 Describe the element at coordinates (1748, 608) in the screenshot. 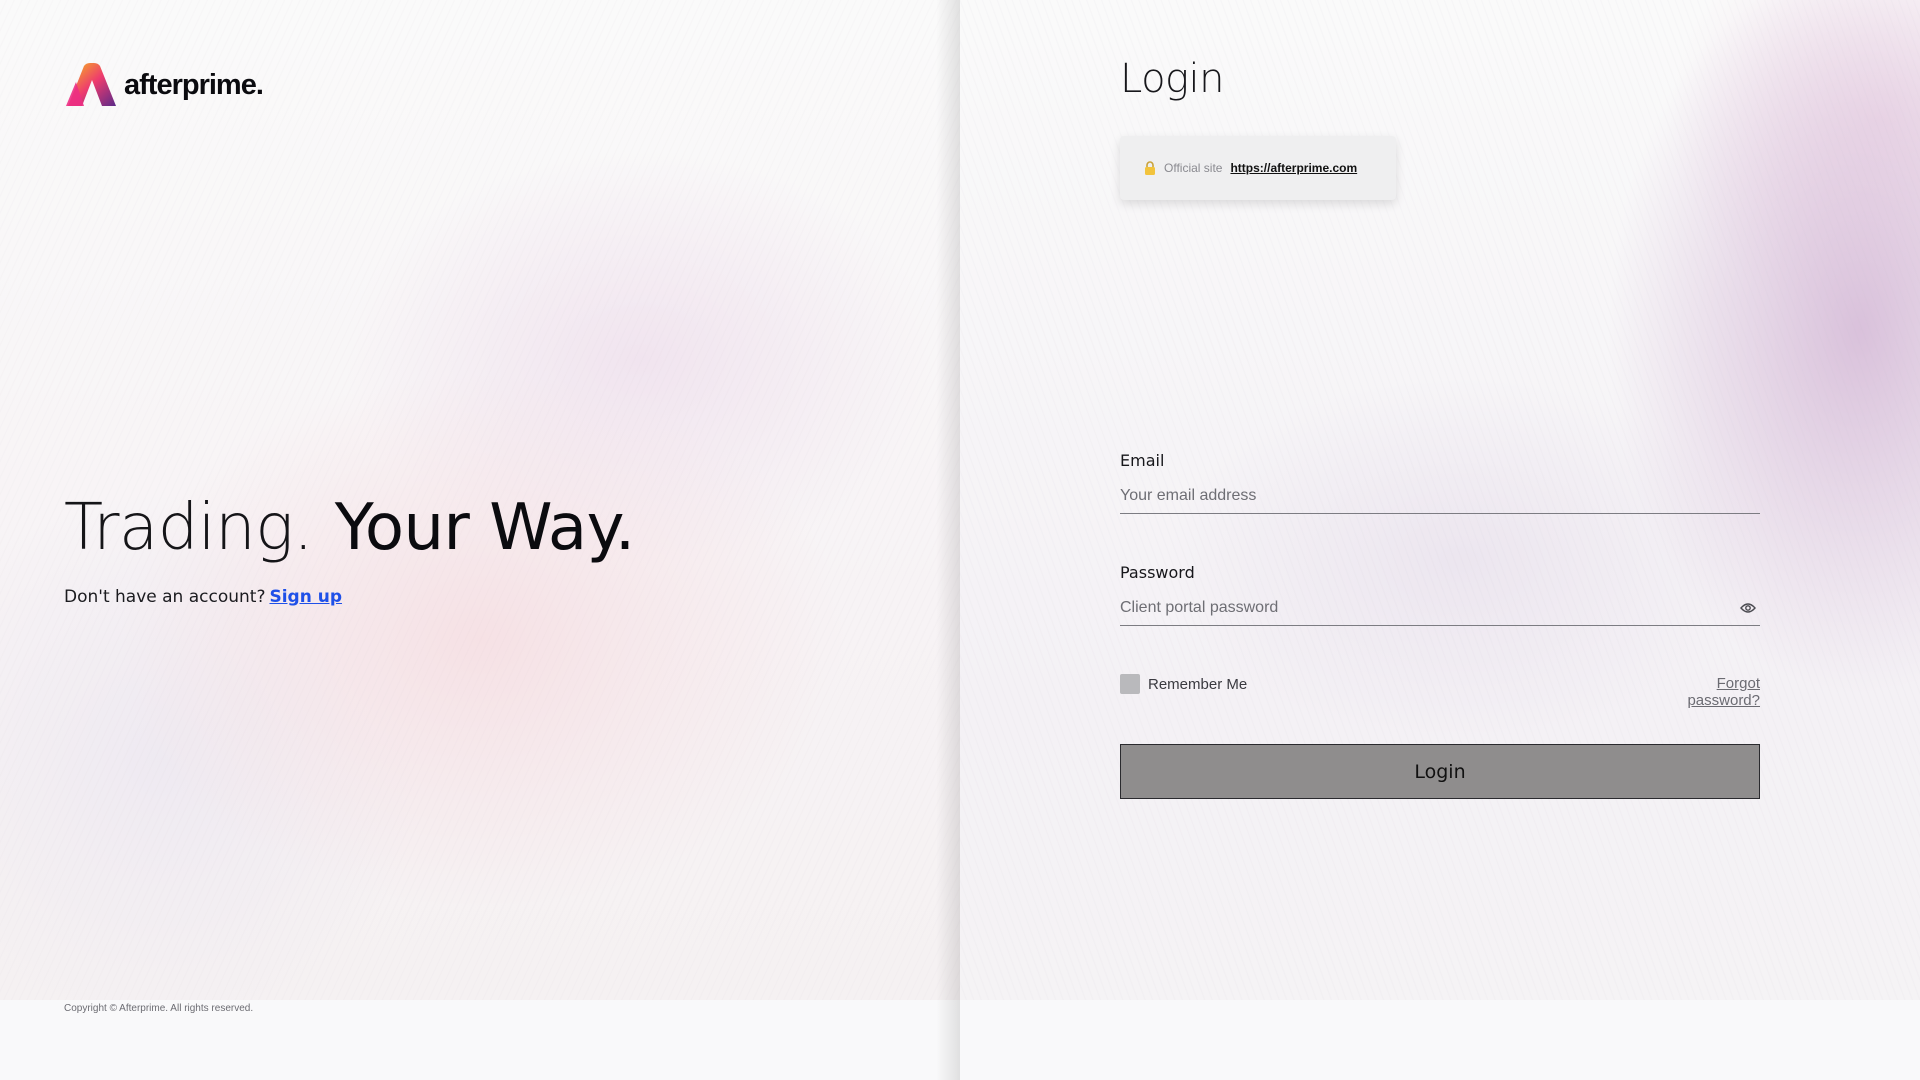

I see `eye-icon` at that location.